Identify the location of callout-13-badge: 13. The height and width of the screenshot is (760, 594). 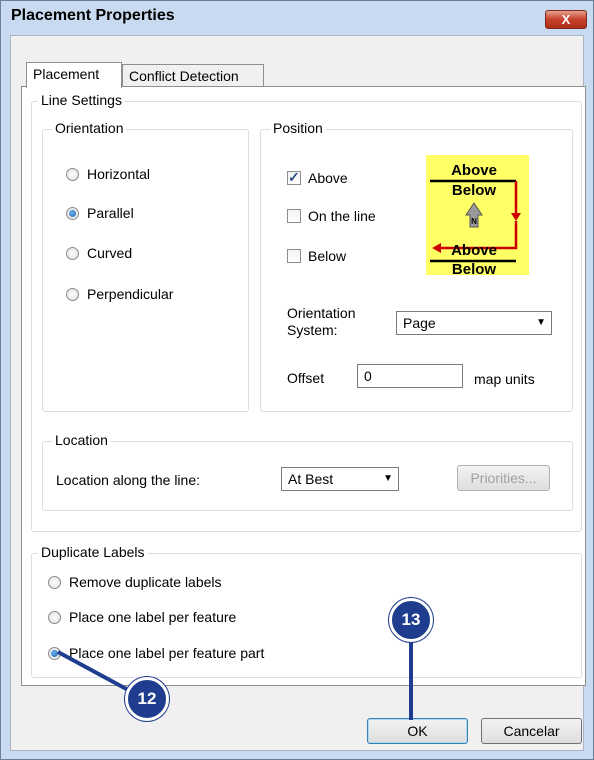
(411, 620).